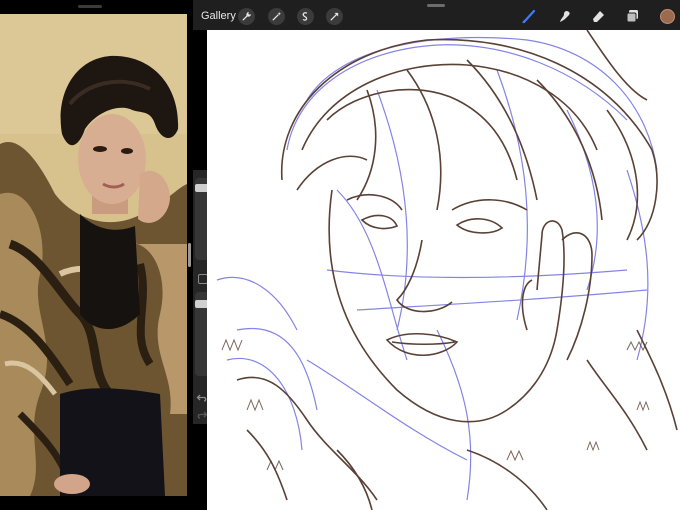 This screenshot has height=510, width=680. Describe the element at coordinates (218, 16) in the screenshot. I see `gallery-button: Gallery` at that location.